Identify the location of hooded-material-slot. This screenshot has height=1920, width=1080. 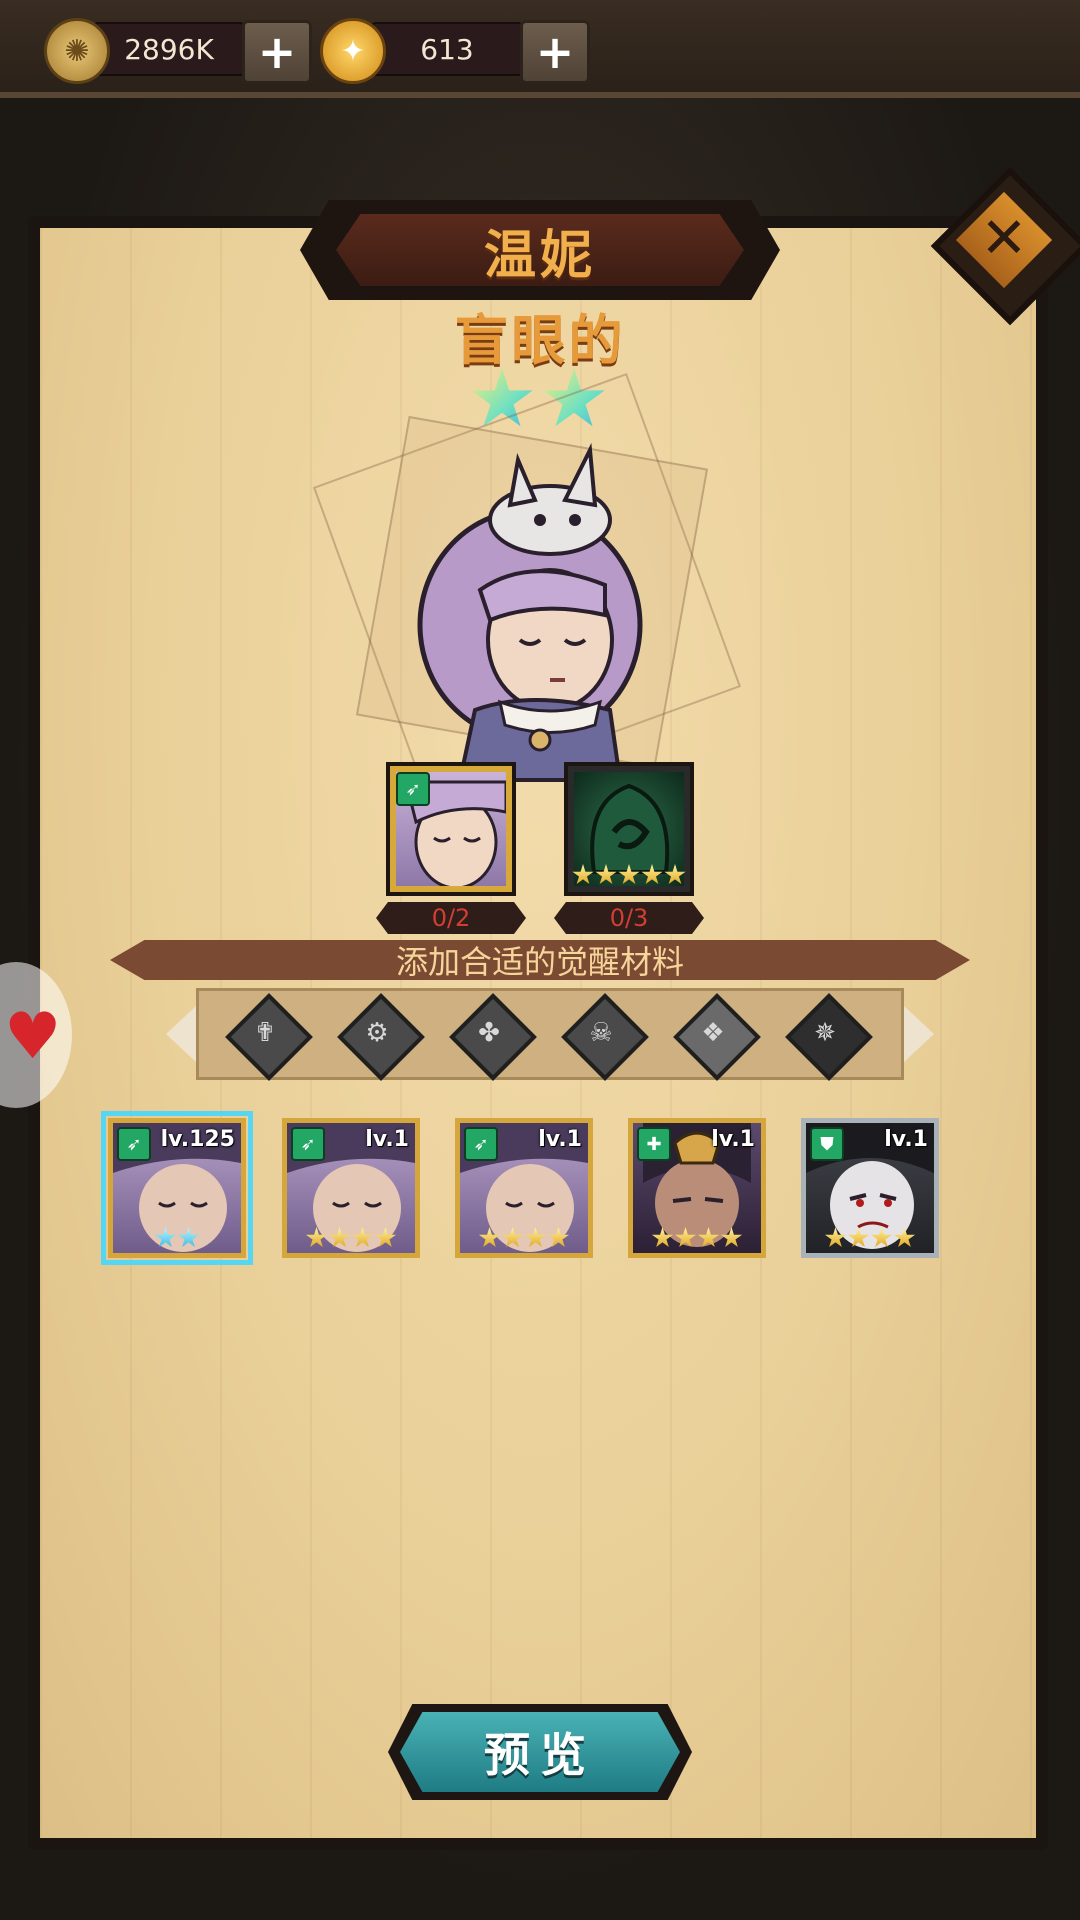
(629, 829).